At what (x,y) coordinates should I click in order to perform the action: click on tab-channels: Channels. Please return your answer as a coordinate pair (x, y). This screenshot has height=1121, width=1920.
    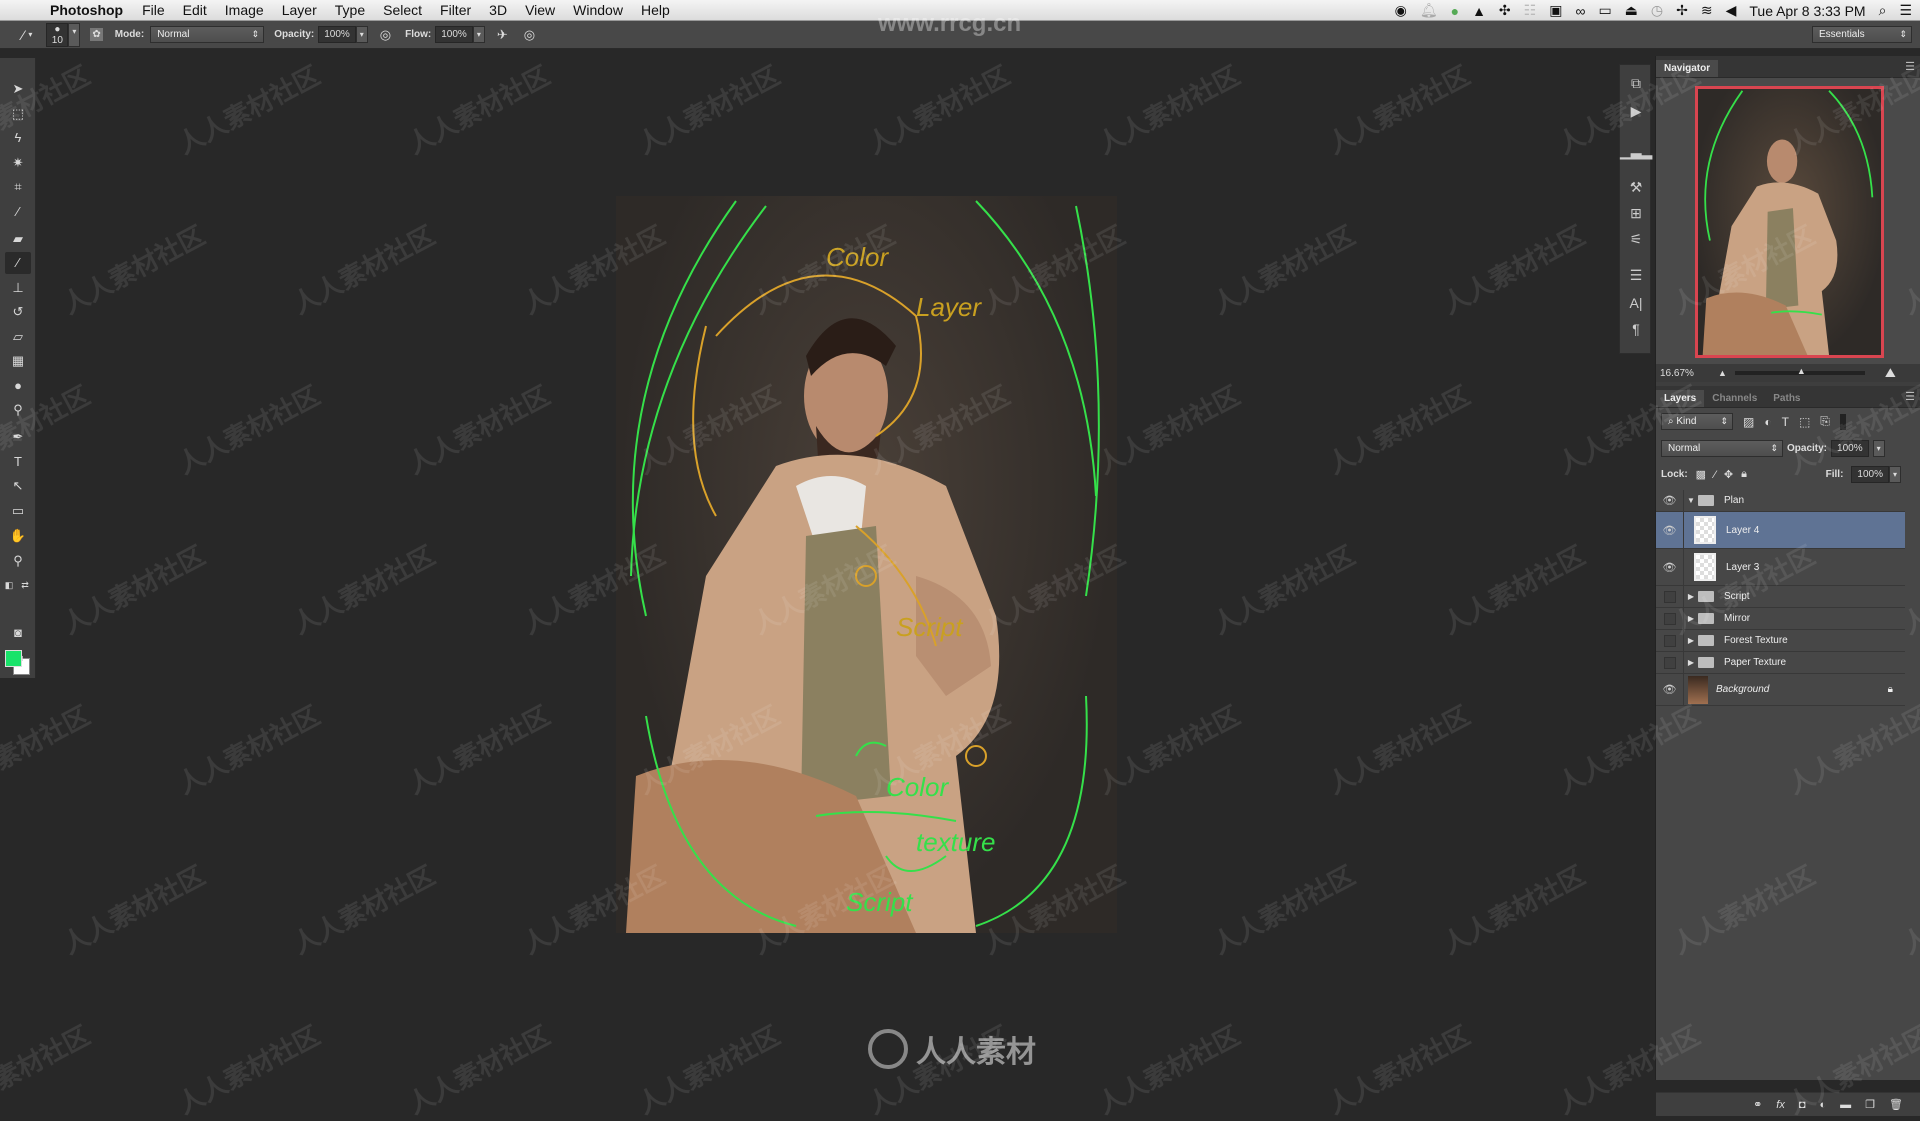
    Looking at the image, I should click on (1734, 398).